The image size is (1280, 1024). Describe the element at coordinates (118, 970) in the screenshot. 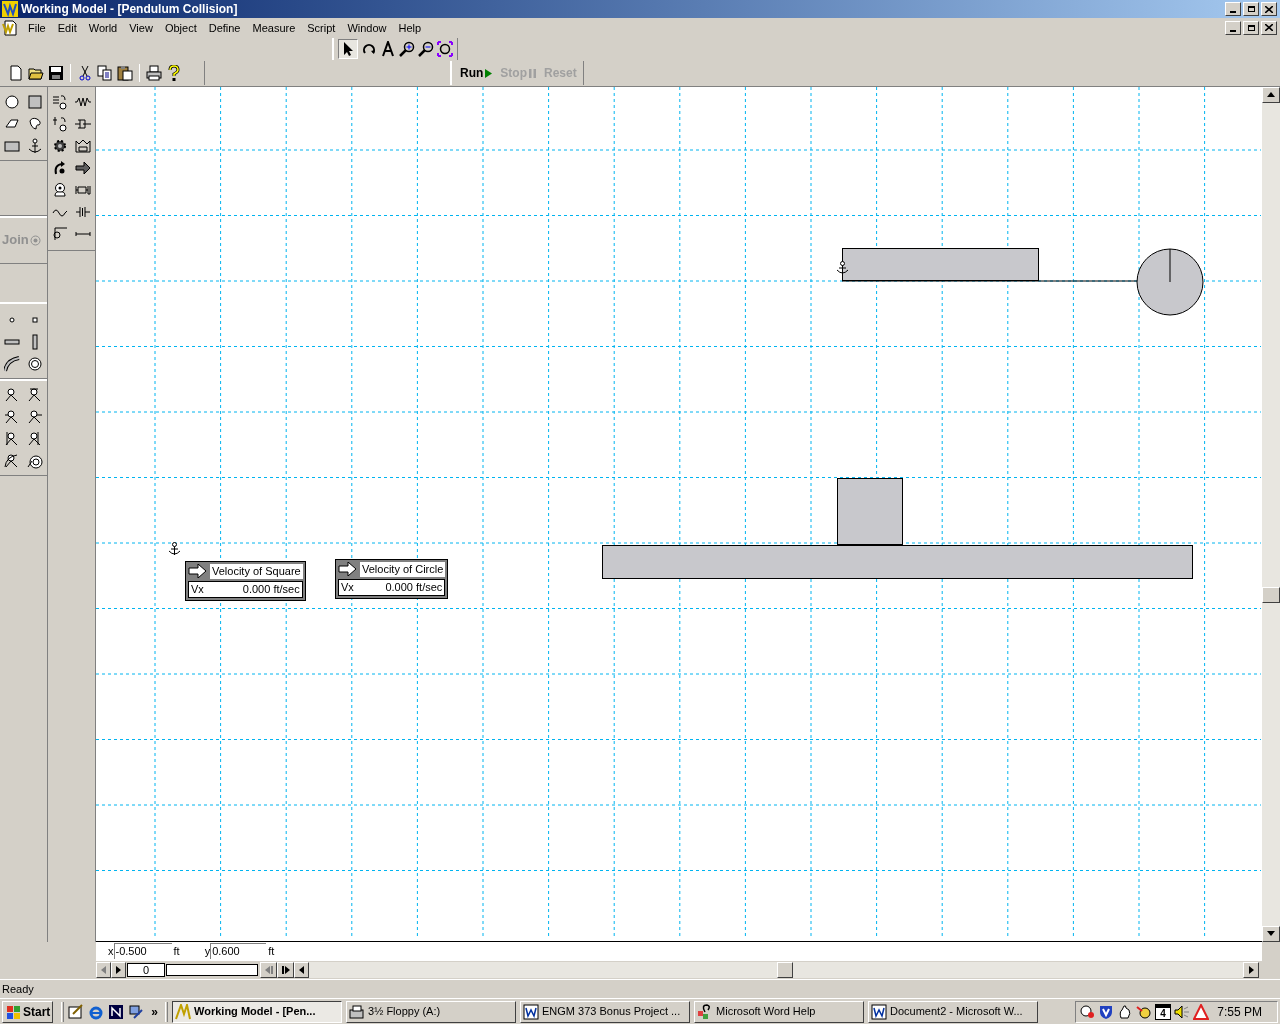

I see `step-forward-button` at that location.